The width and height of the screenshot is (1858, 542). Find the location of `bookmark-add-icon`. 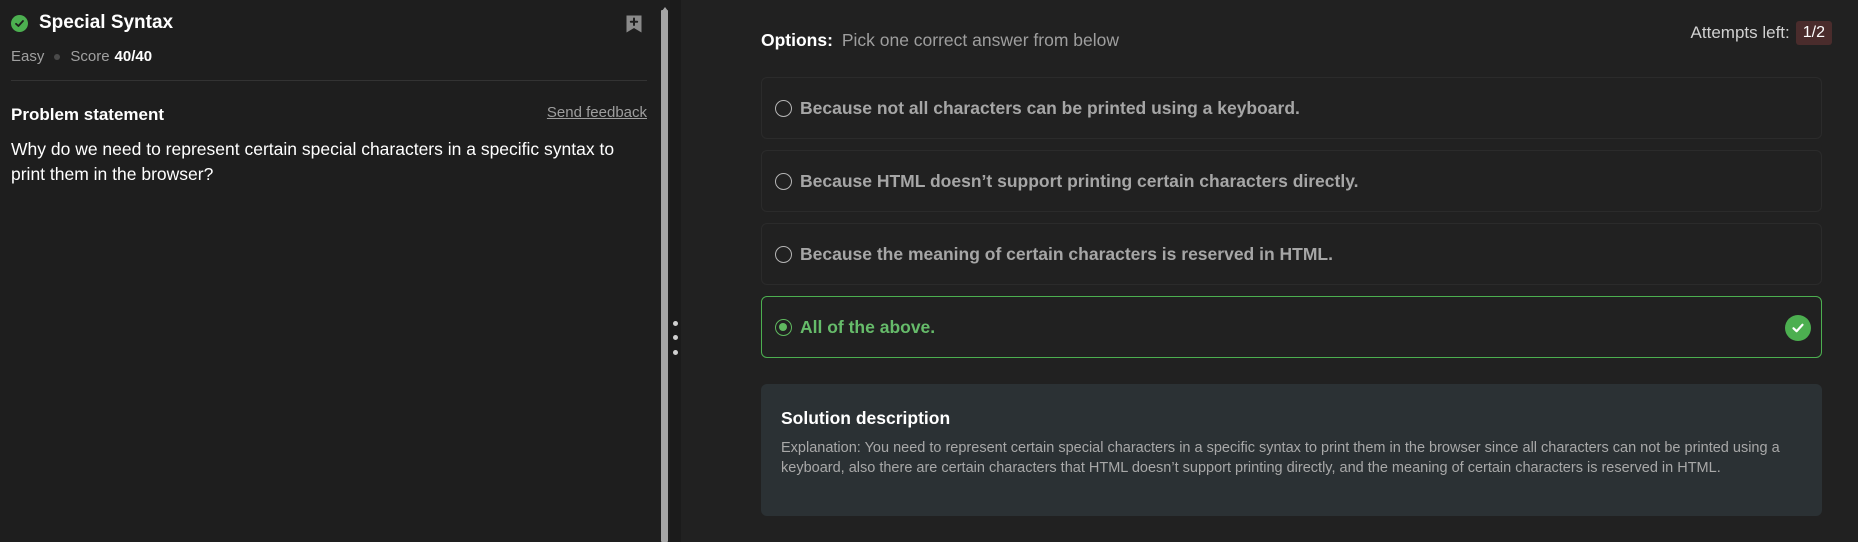

bookmark-add-icon is located at coordinates (634, 24).